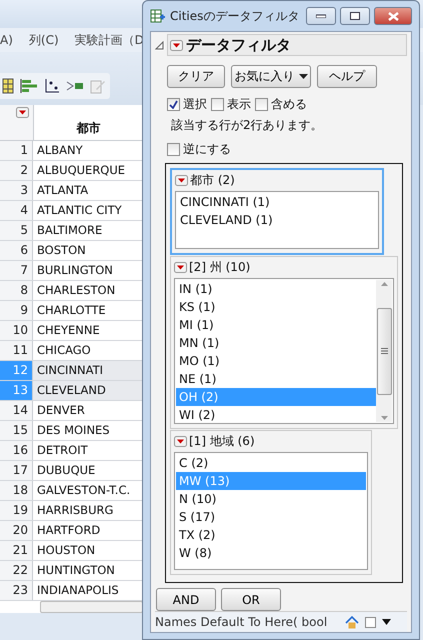  I want to click on home-icon, so click(352, 622).